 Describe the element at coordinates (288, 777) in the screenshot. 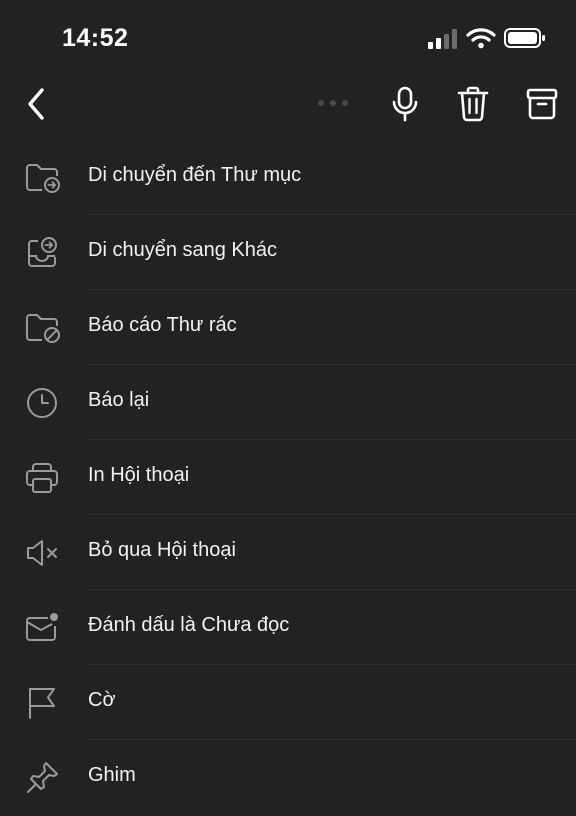

I see `menu-item-pin: Ghim` at that location.